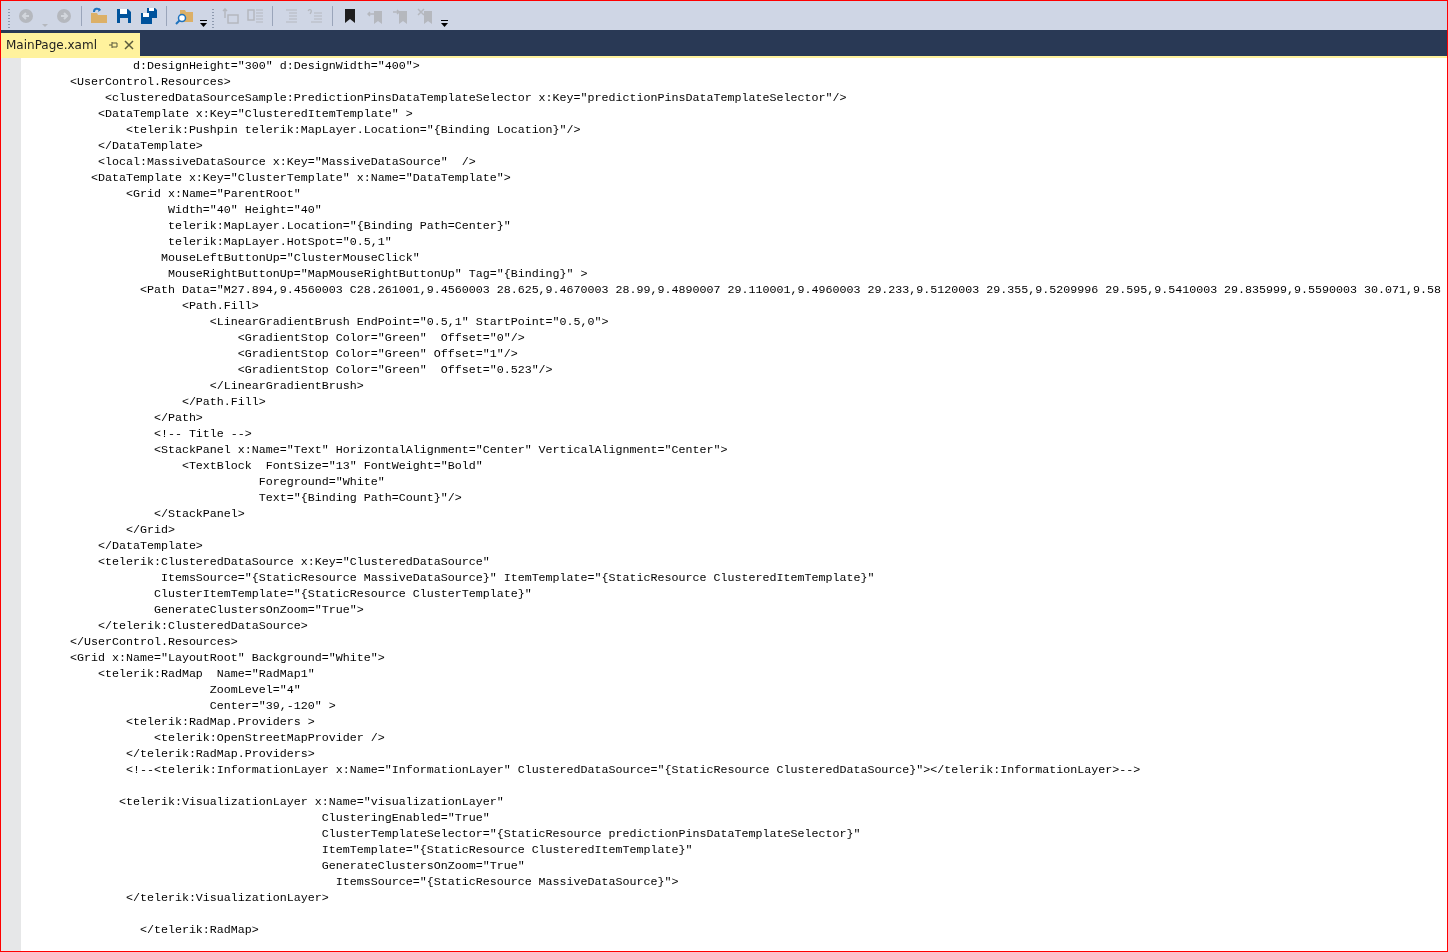 The width and height of the screenshot is (1448, 952). I want to click on code-line: <local:MassiveDataSource x:Key="MassiveDataSource" />, so click(286, 162).